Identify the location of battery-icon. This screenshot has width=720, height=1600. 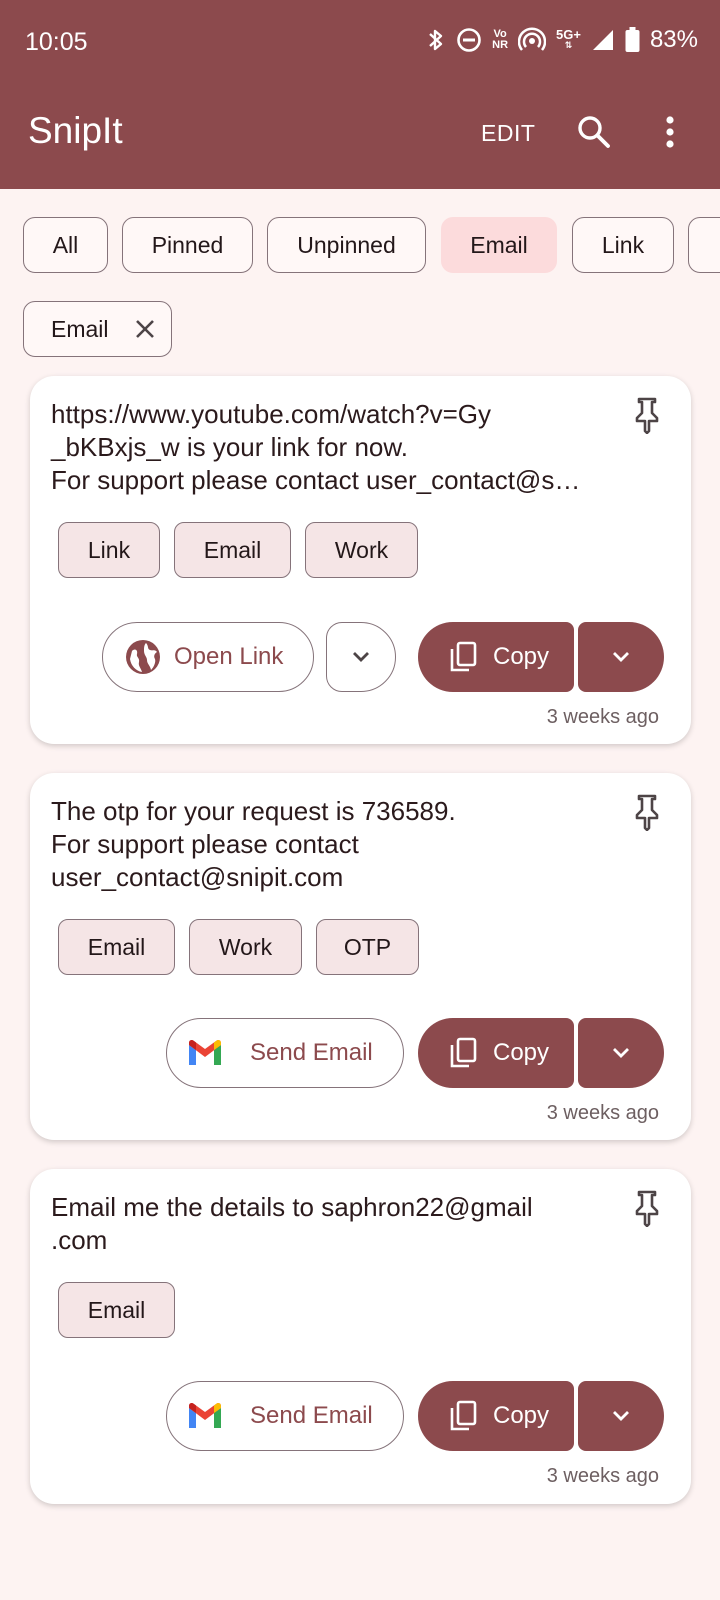
(632, 40).